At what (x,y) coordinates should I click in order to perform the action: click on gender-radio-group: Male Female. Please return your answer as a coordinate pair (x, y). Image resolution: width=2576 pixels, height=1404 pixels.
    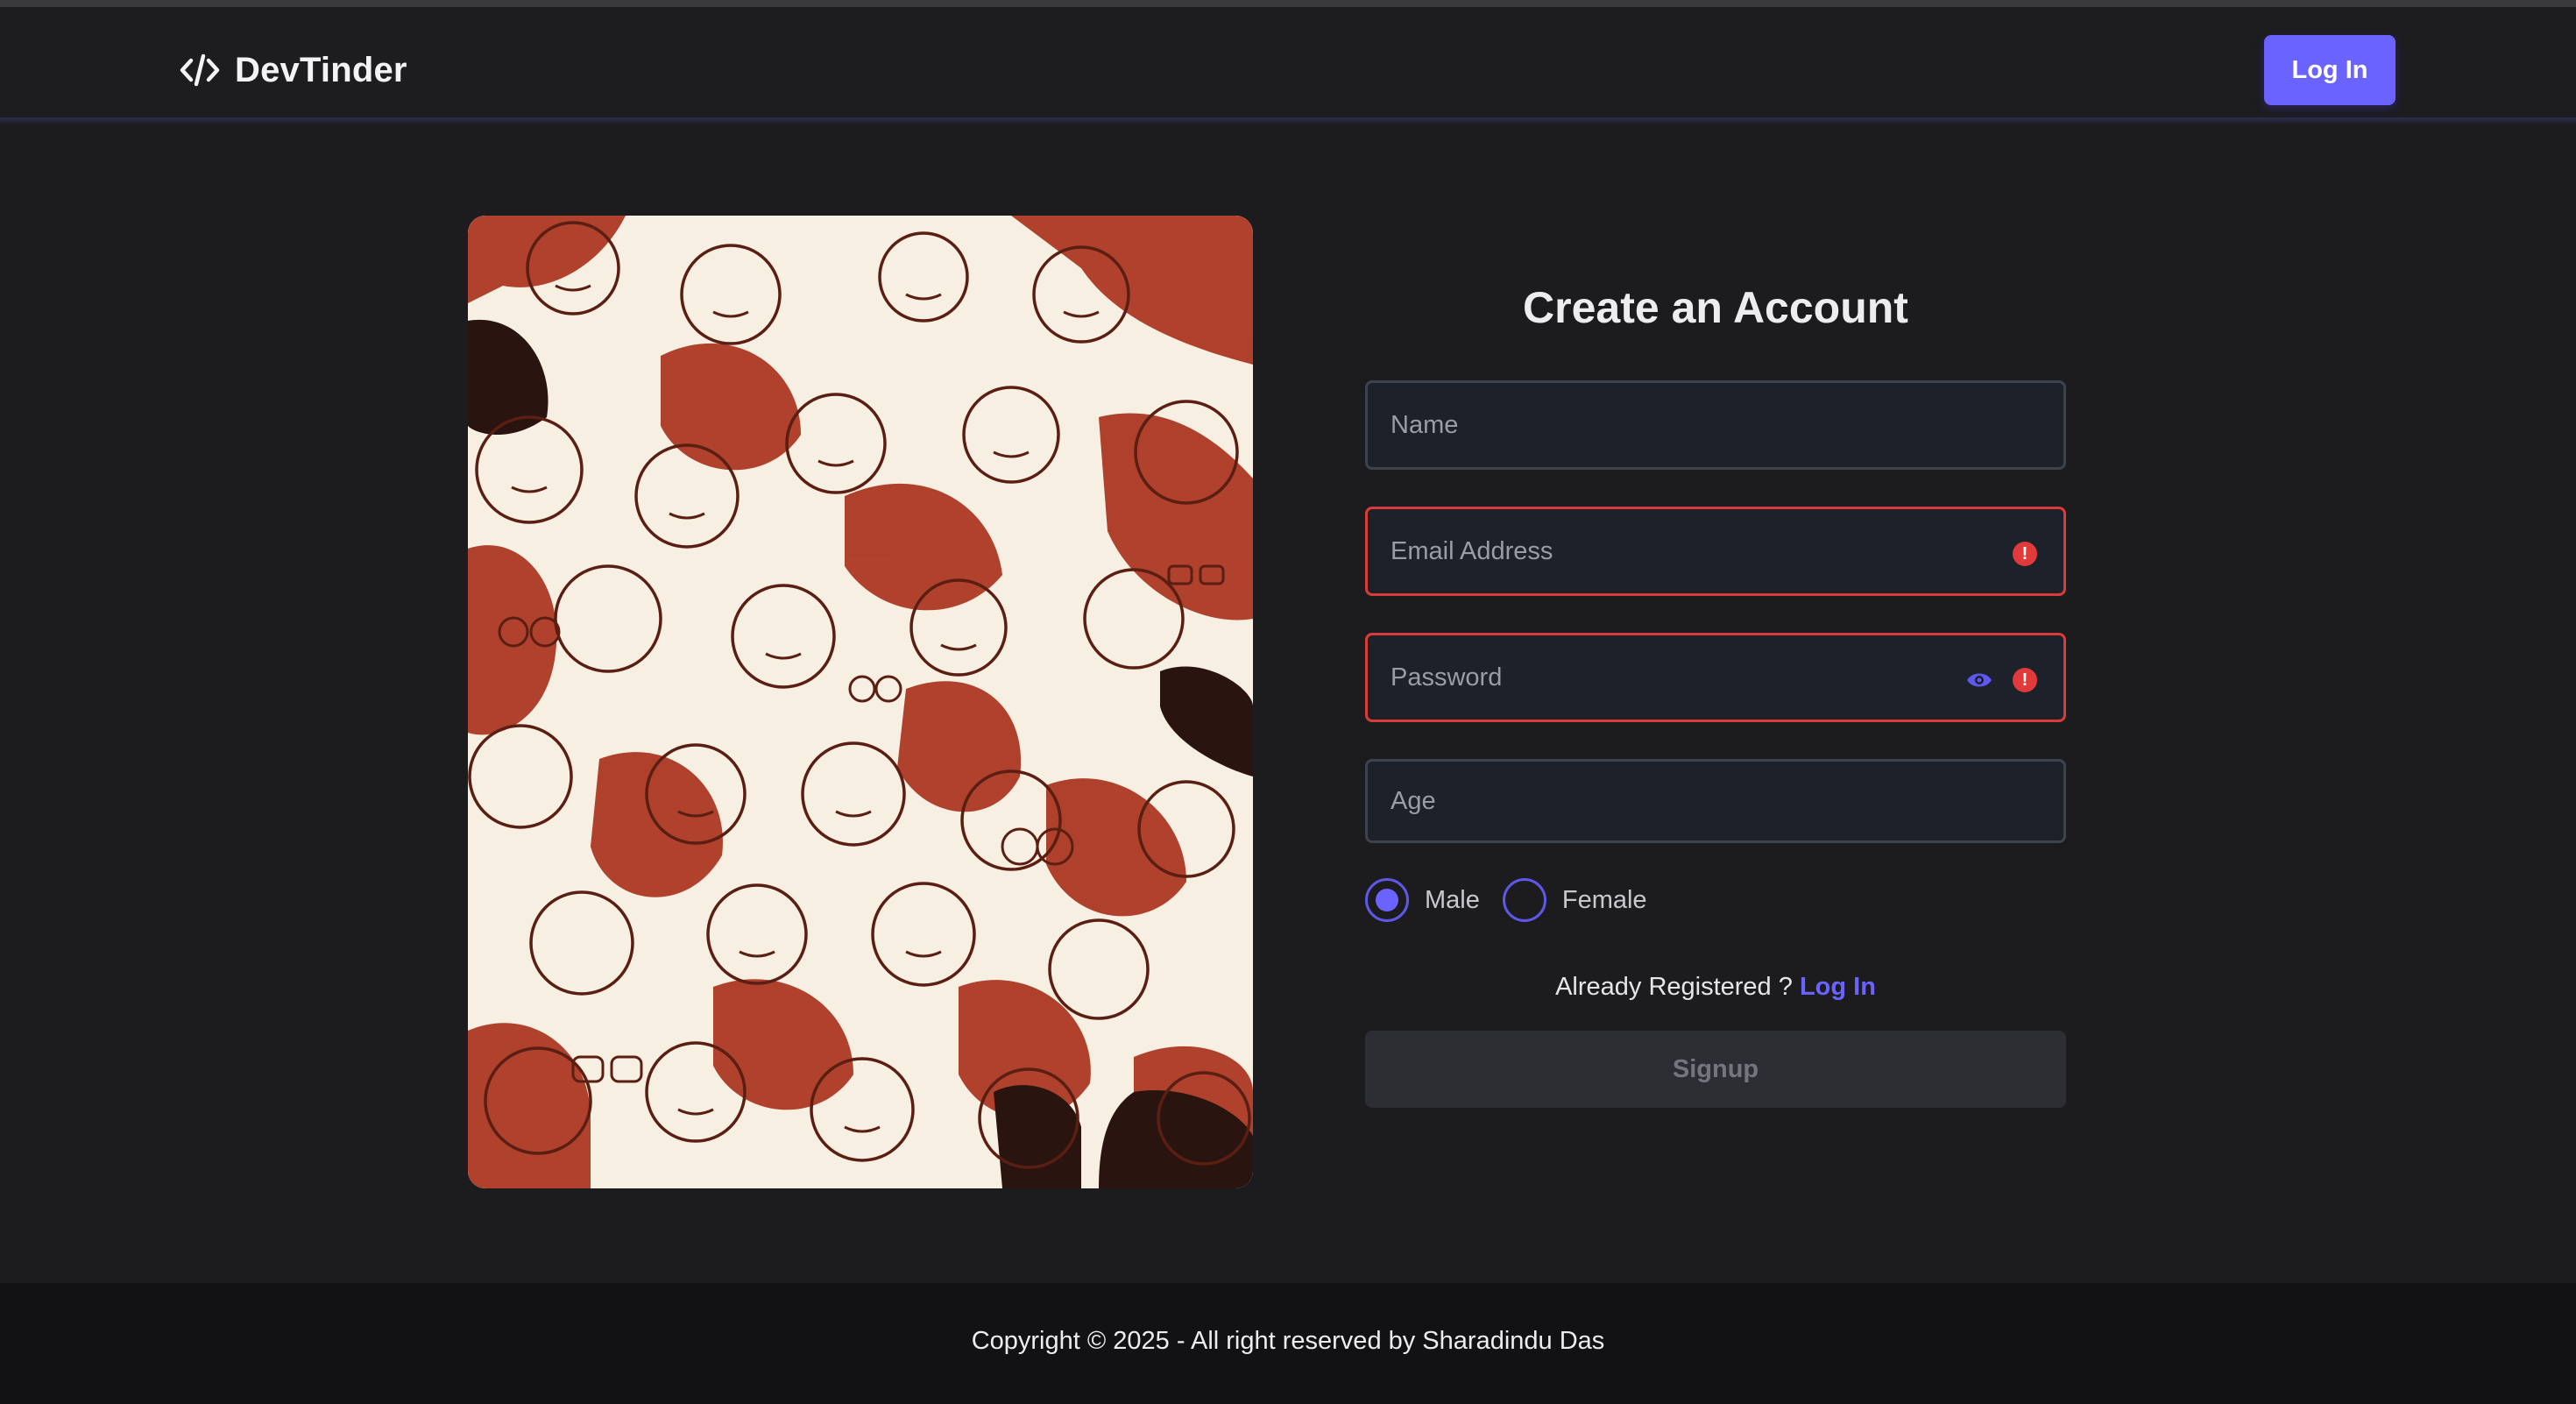
    Looking at the image, I should click on (1517, 900).